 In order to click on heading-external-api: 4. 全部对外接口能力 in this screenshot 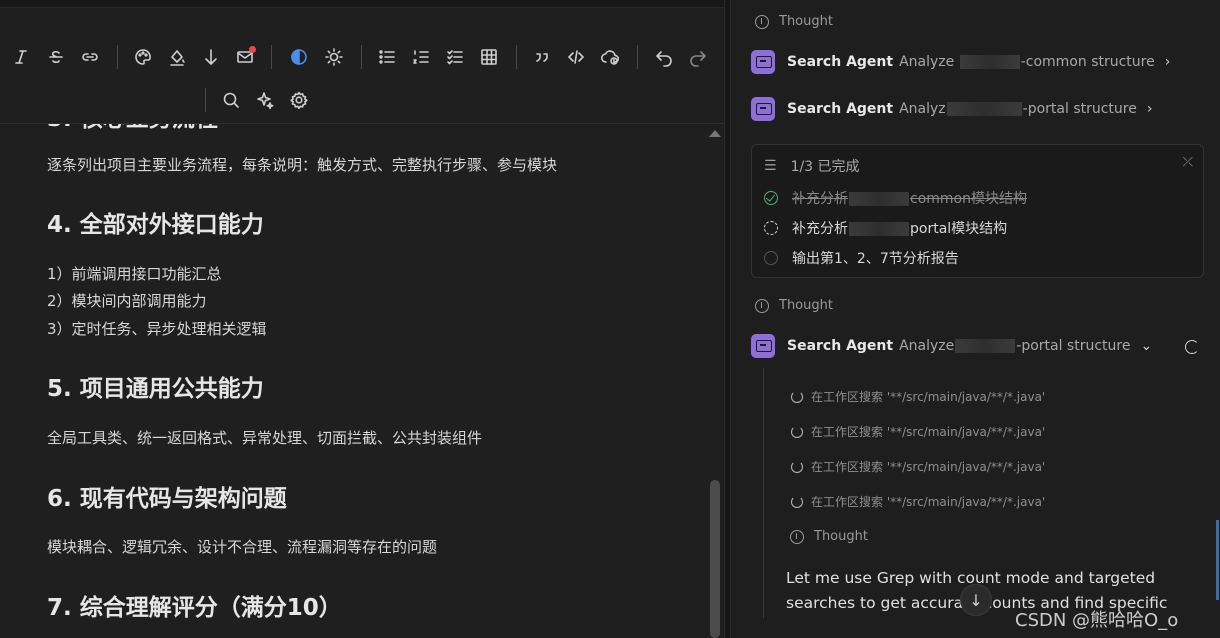, I will do `click(155, 225)`.